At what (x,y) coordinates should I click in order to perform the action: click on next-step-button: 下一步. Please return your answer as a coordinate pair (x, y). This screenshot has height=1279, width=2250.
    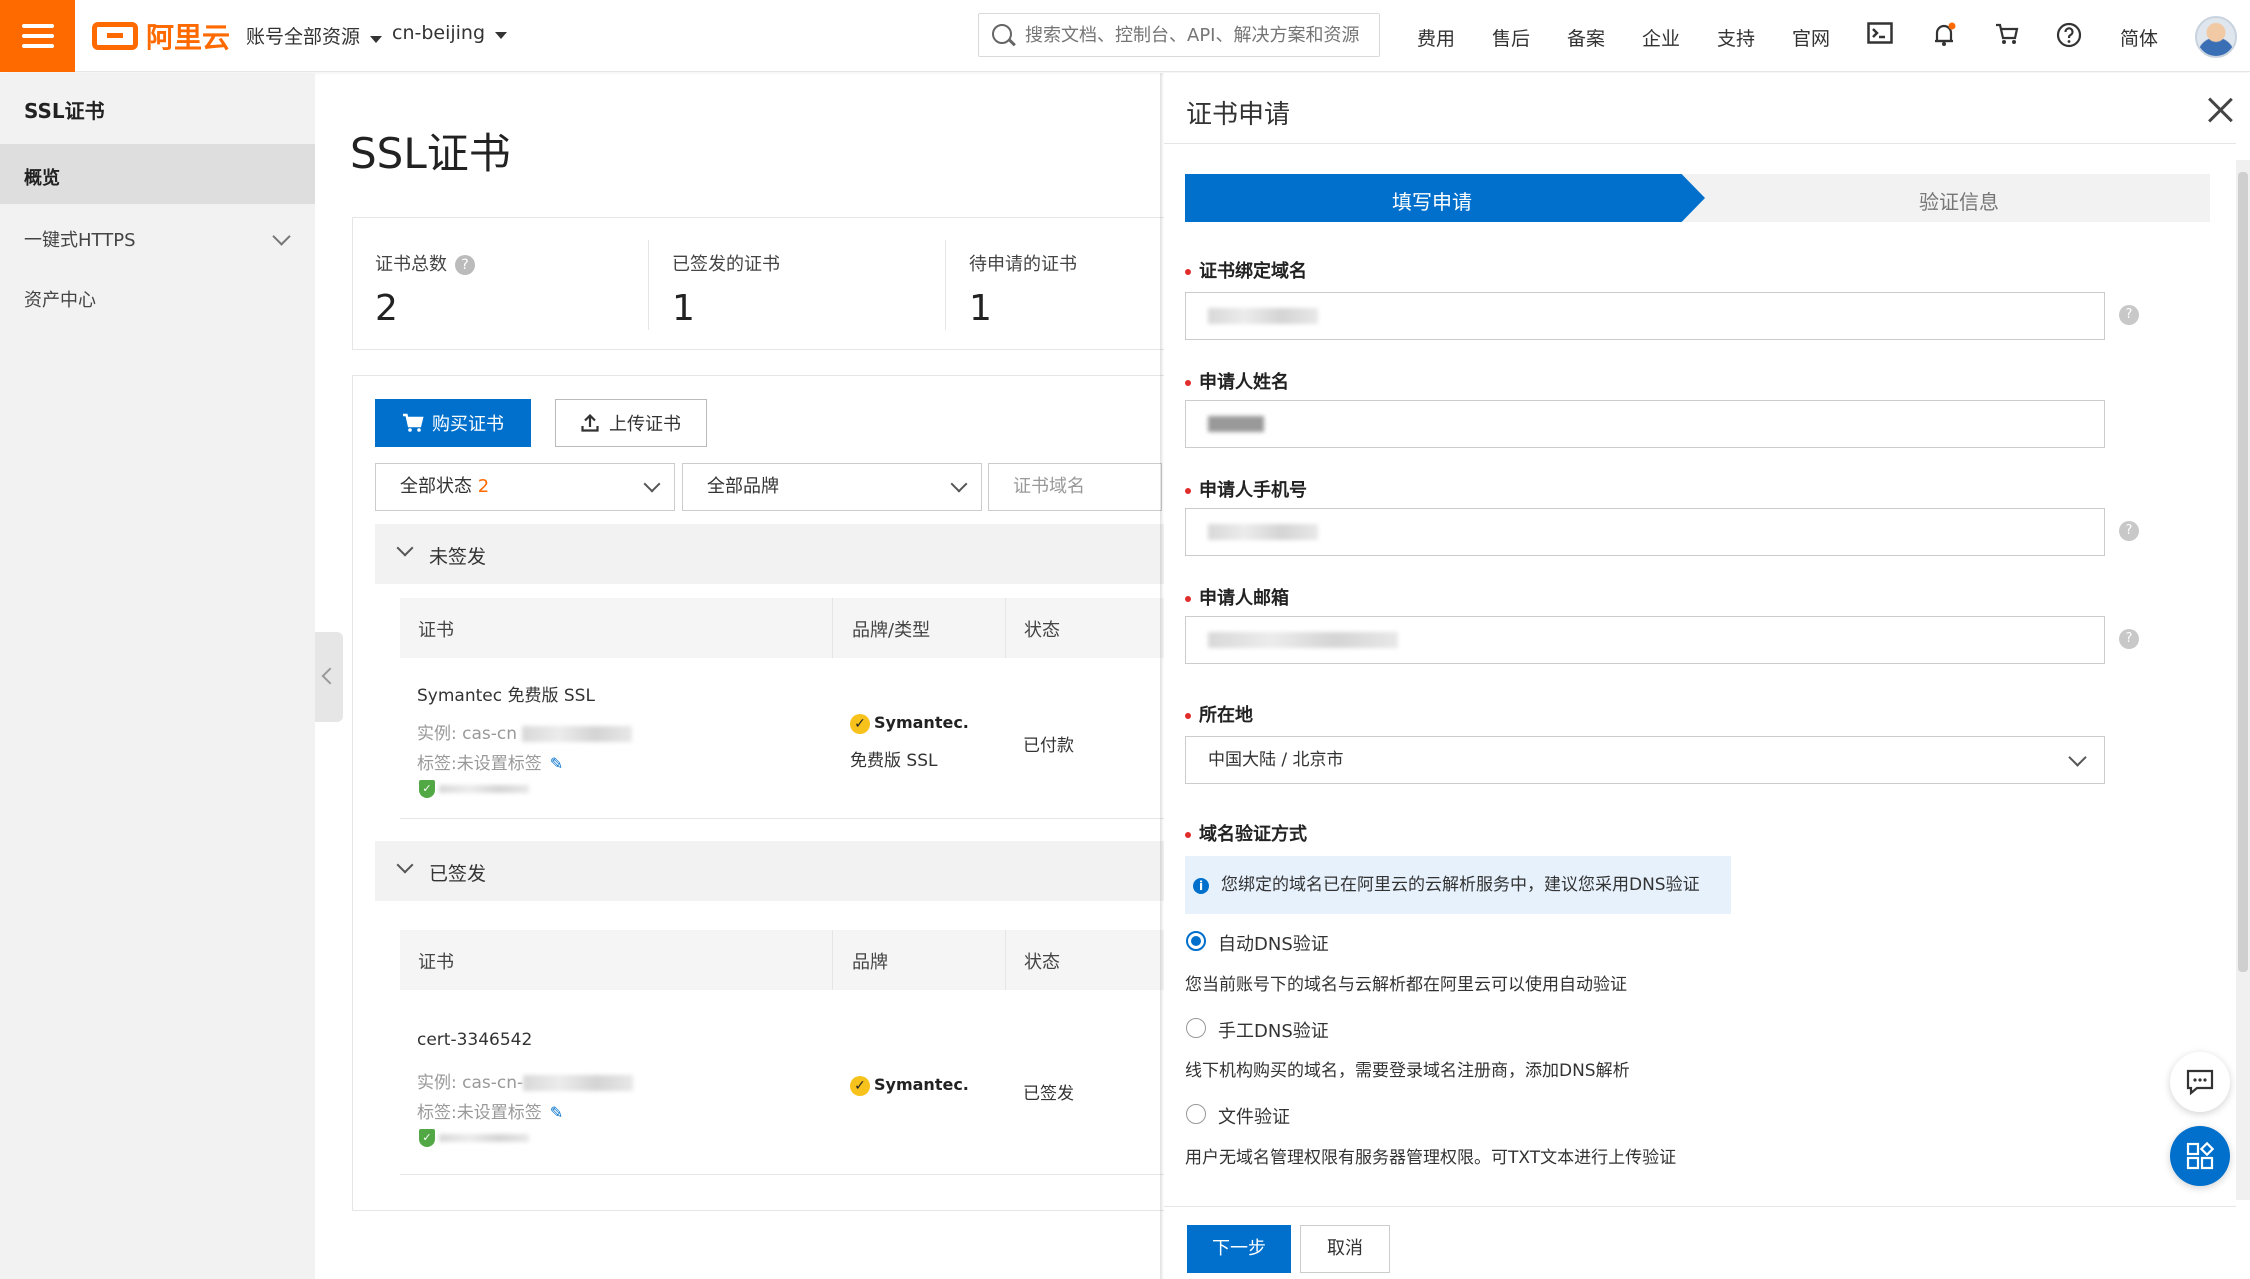
    Looking at the image, I should click on (1239, 1249).